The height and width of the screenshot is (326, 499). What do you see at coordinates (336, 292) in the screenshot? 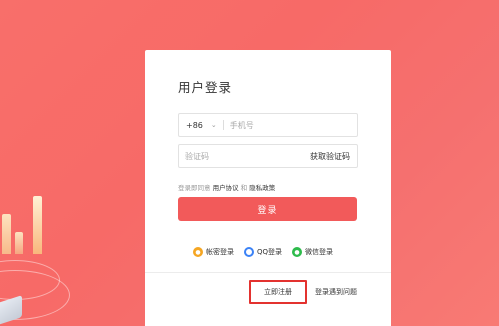
I see `login-trouble-link: 登录遇到问题` at bounding box center [336, 292].